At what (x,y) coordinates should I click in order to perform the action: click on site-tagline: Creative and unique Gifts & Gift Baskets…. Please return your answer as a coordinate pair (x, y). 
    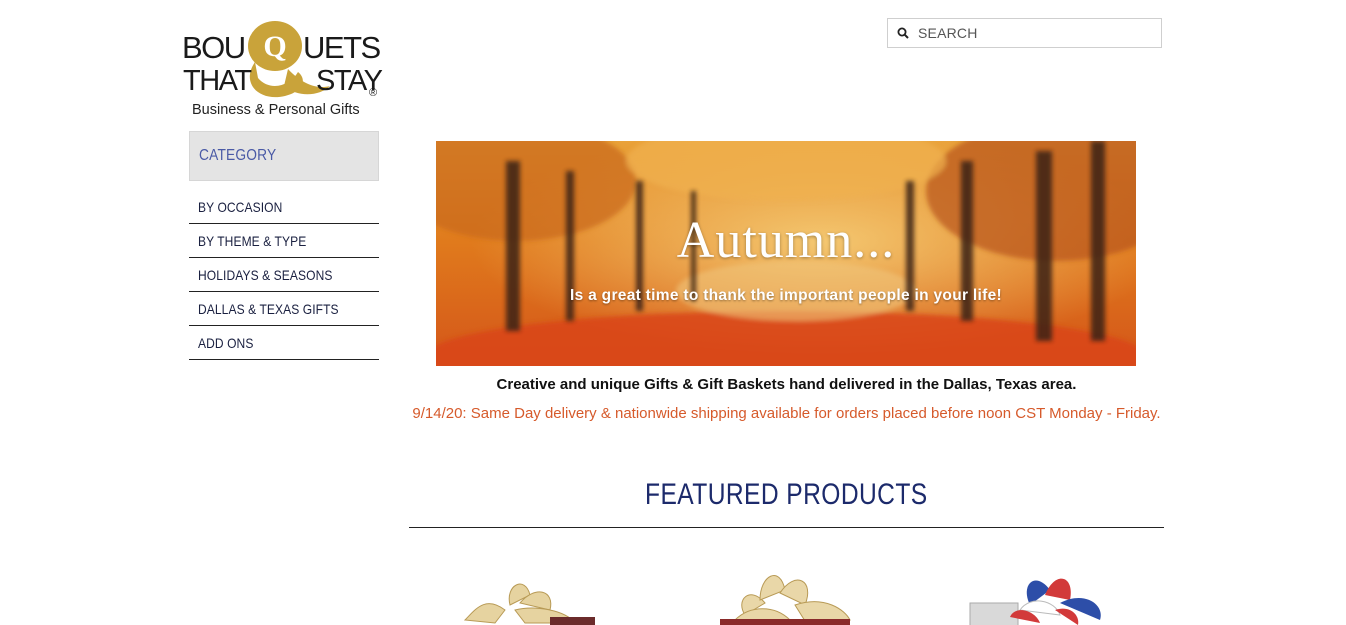
    Looking at the image, I should click on (786, 384).